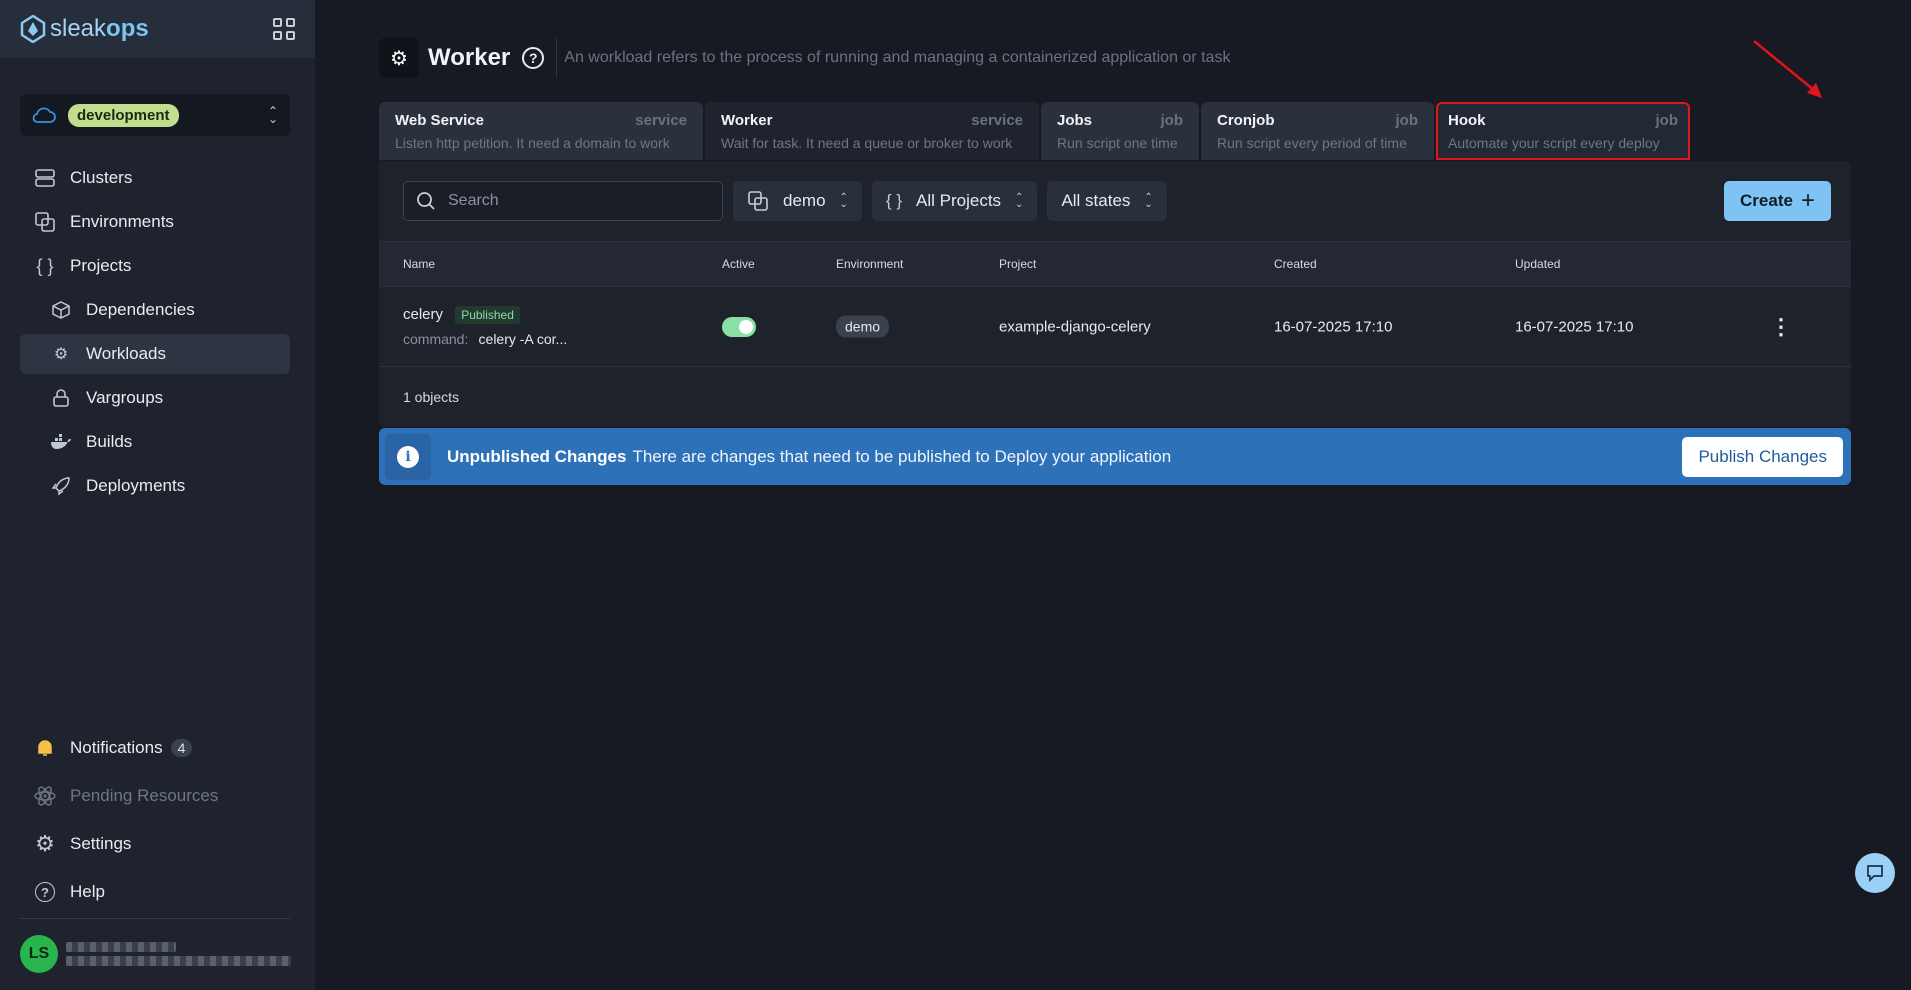 The width and height of the screenshot is (1911, 990). I want to click on sidebar-divider, so click(155, 918).